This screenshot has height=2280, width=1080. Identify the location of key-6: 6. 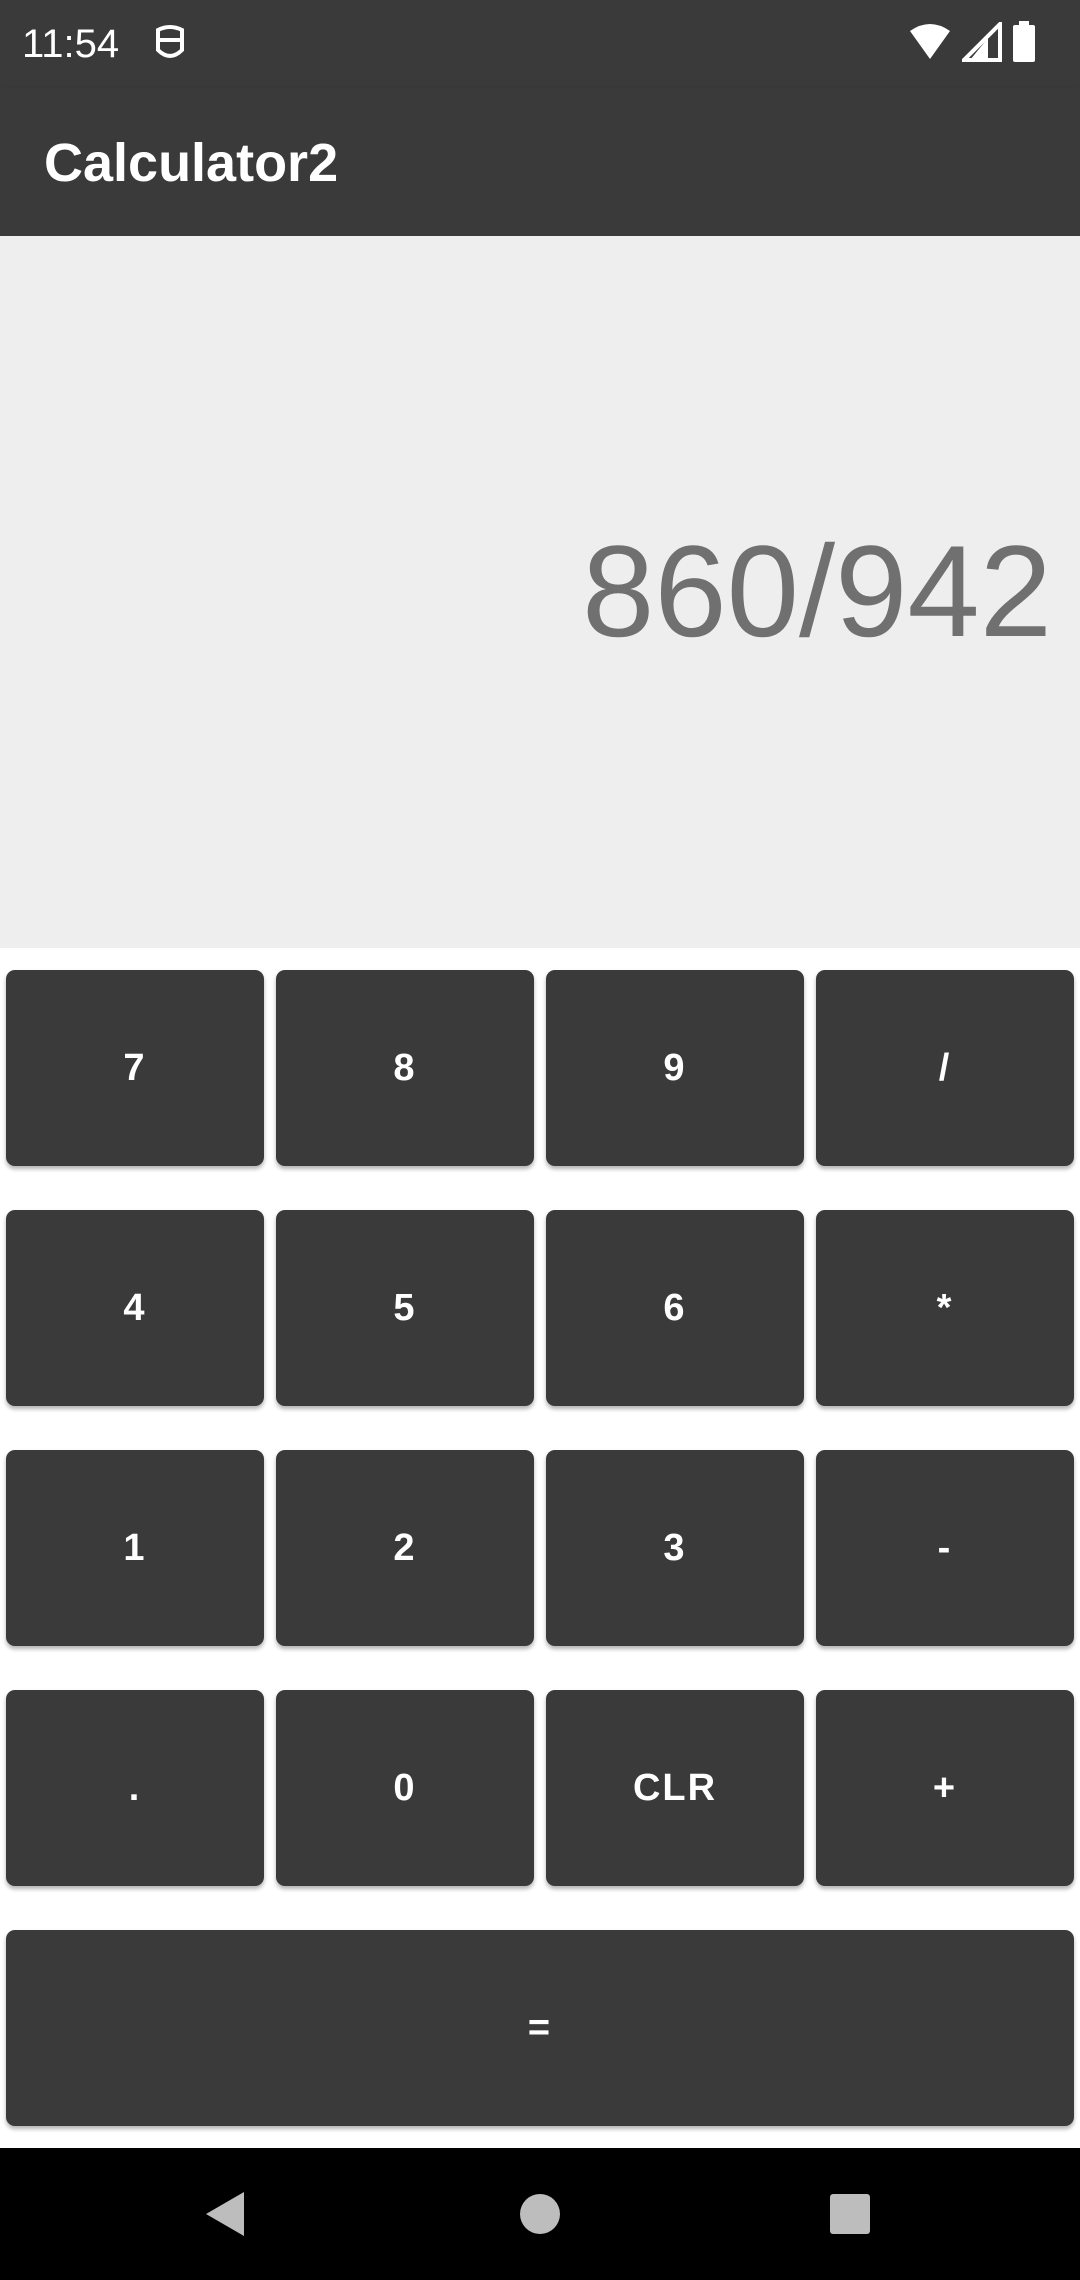
(675, 1308).